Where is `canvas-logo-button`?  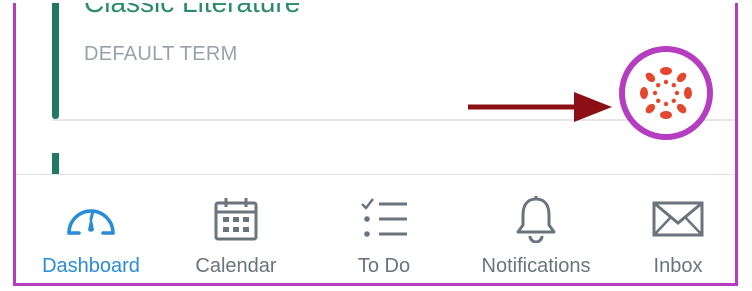
canvas-logo-button is located at coordinates (666, 93).